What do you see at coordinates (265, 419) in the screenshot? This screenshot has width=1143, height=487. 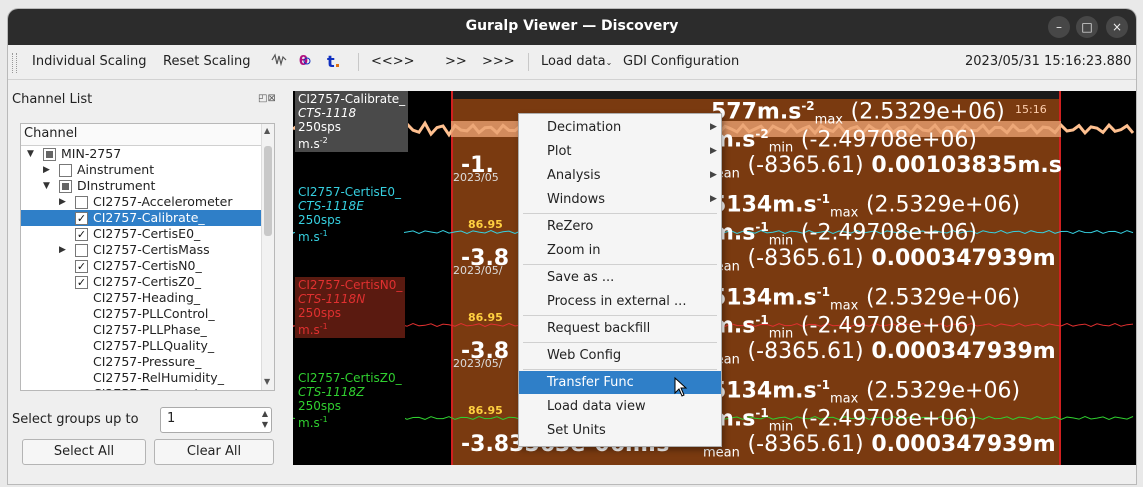 I see `stepper-icon: ▲ ▼` at bounding box center [265, 419].